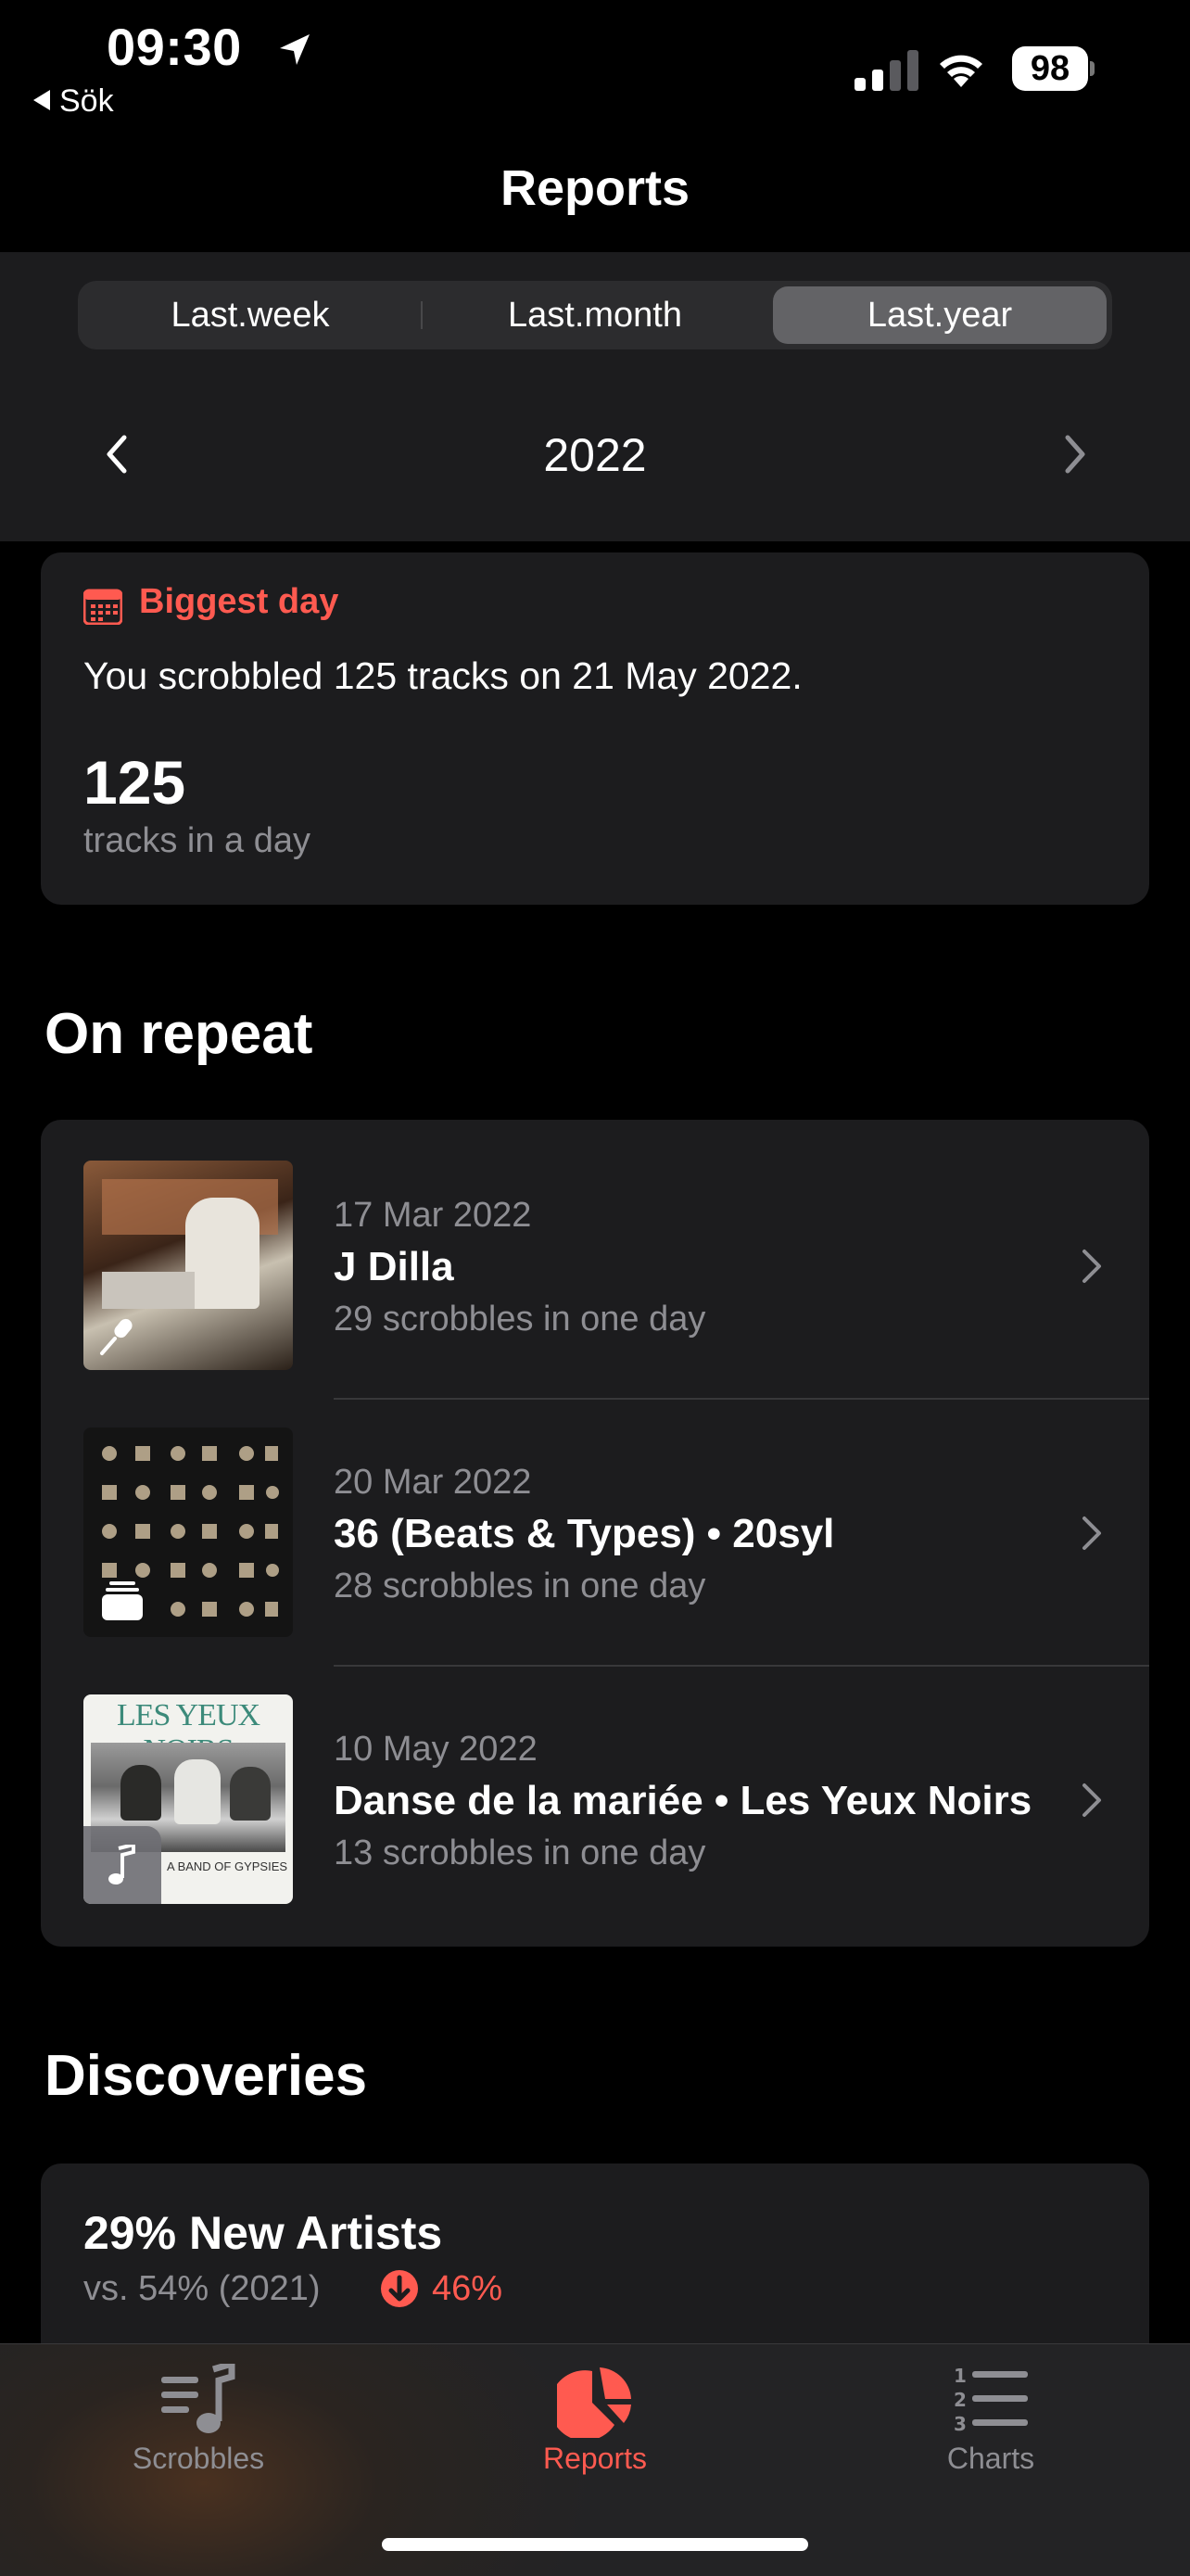  I want to click on tab-scrobbles, so click(198, 2401).